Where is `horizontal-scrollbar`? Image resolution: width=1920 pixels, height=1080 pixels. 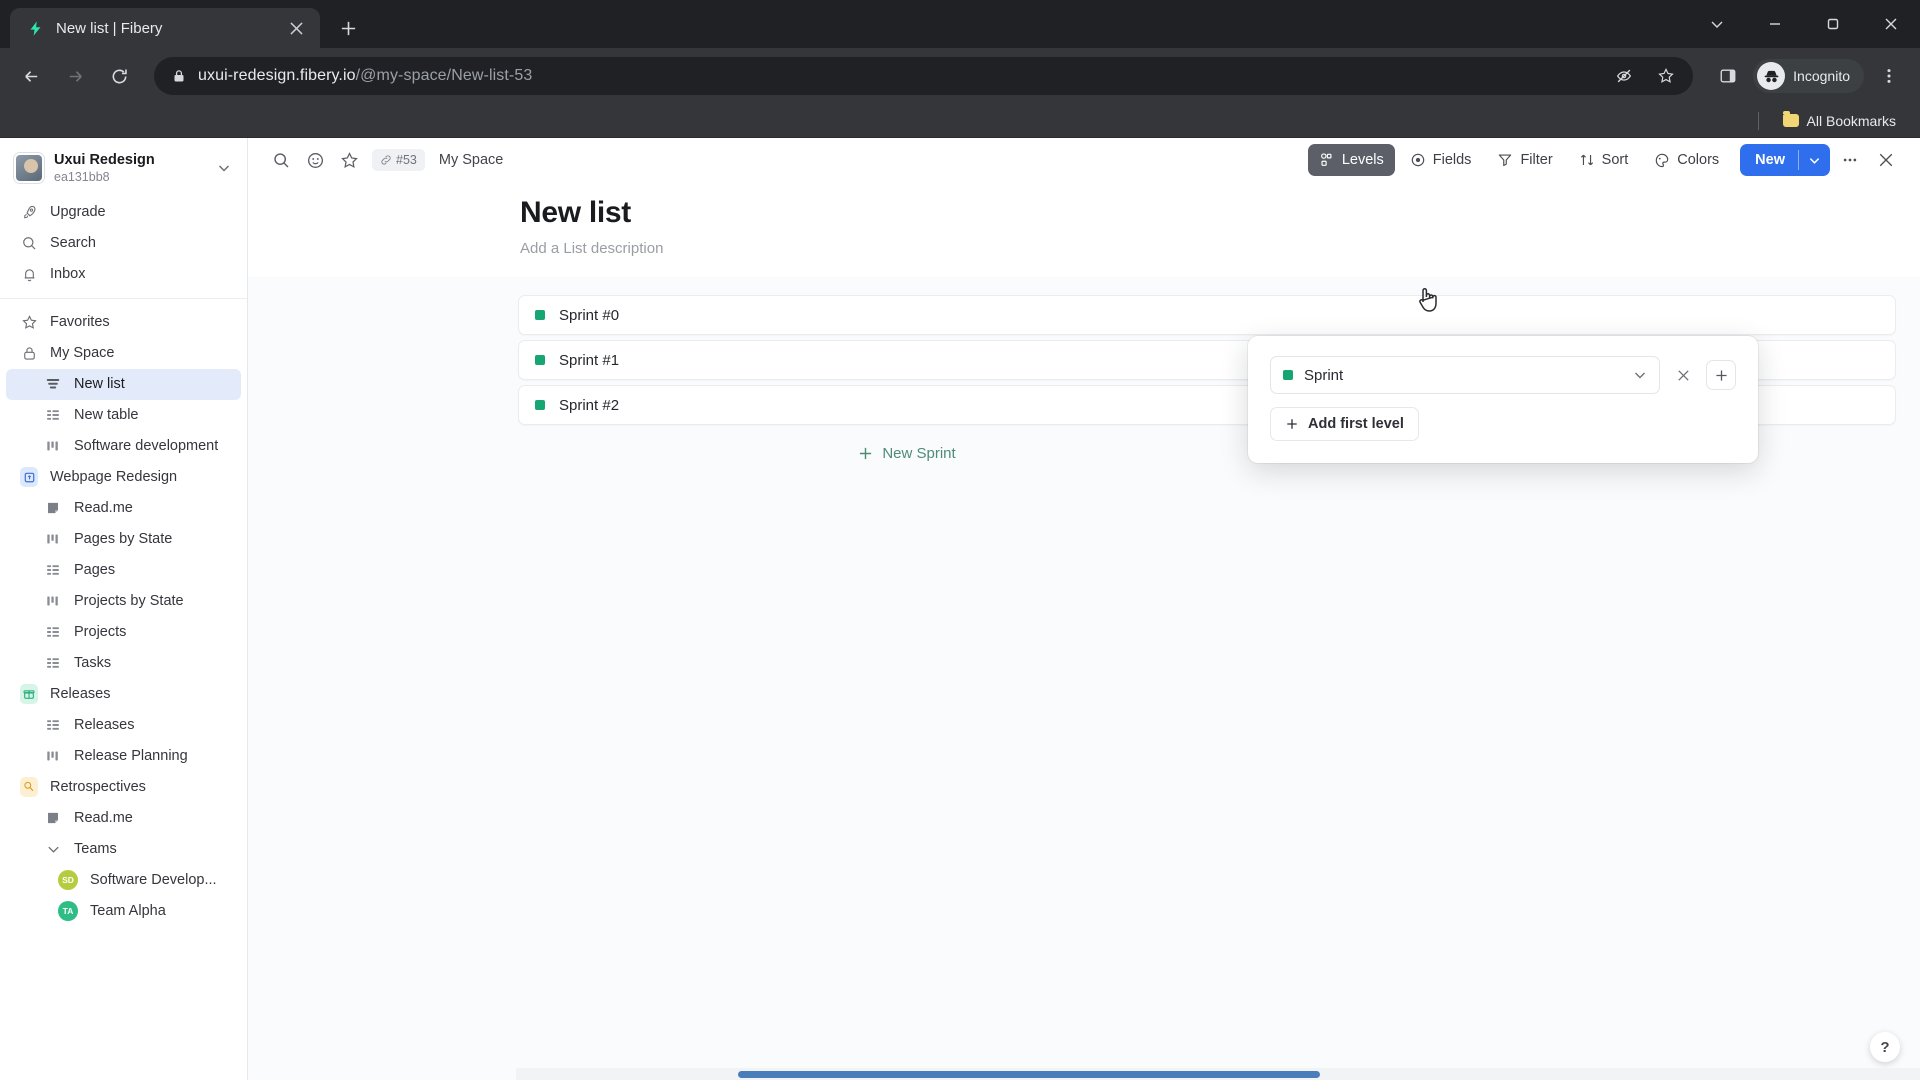
horizontal-scrollbar is located at coordinates (1218, 1074).